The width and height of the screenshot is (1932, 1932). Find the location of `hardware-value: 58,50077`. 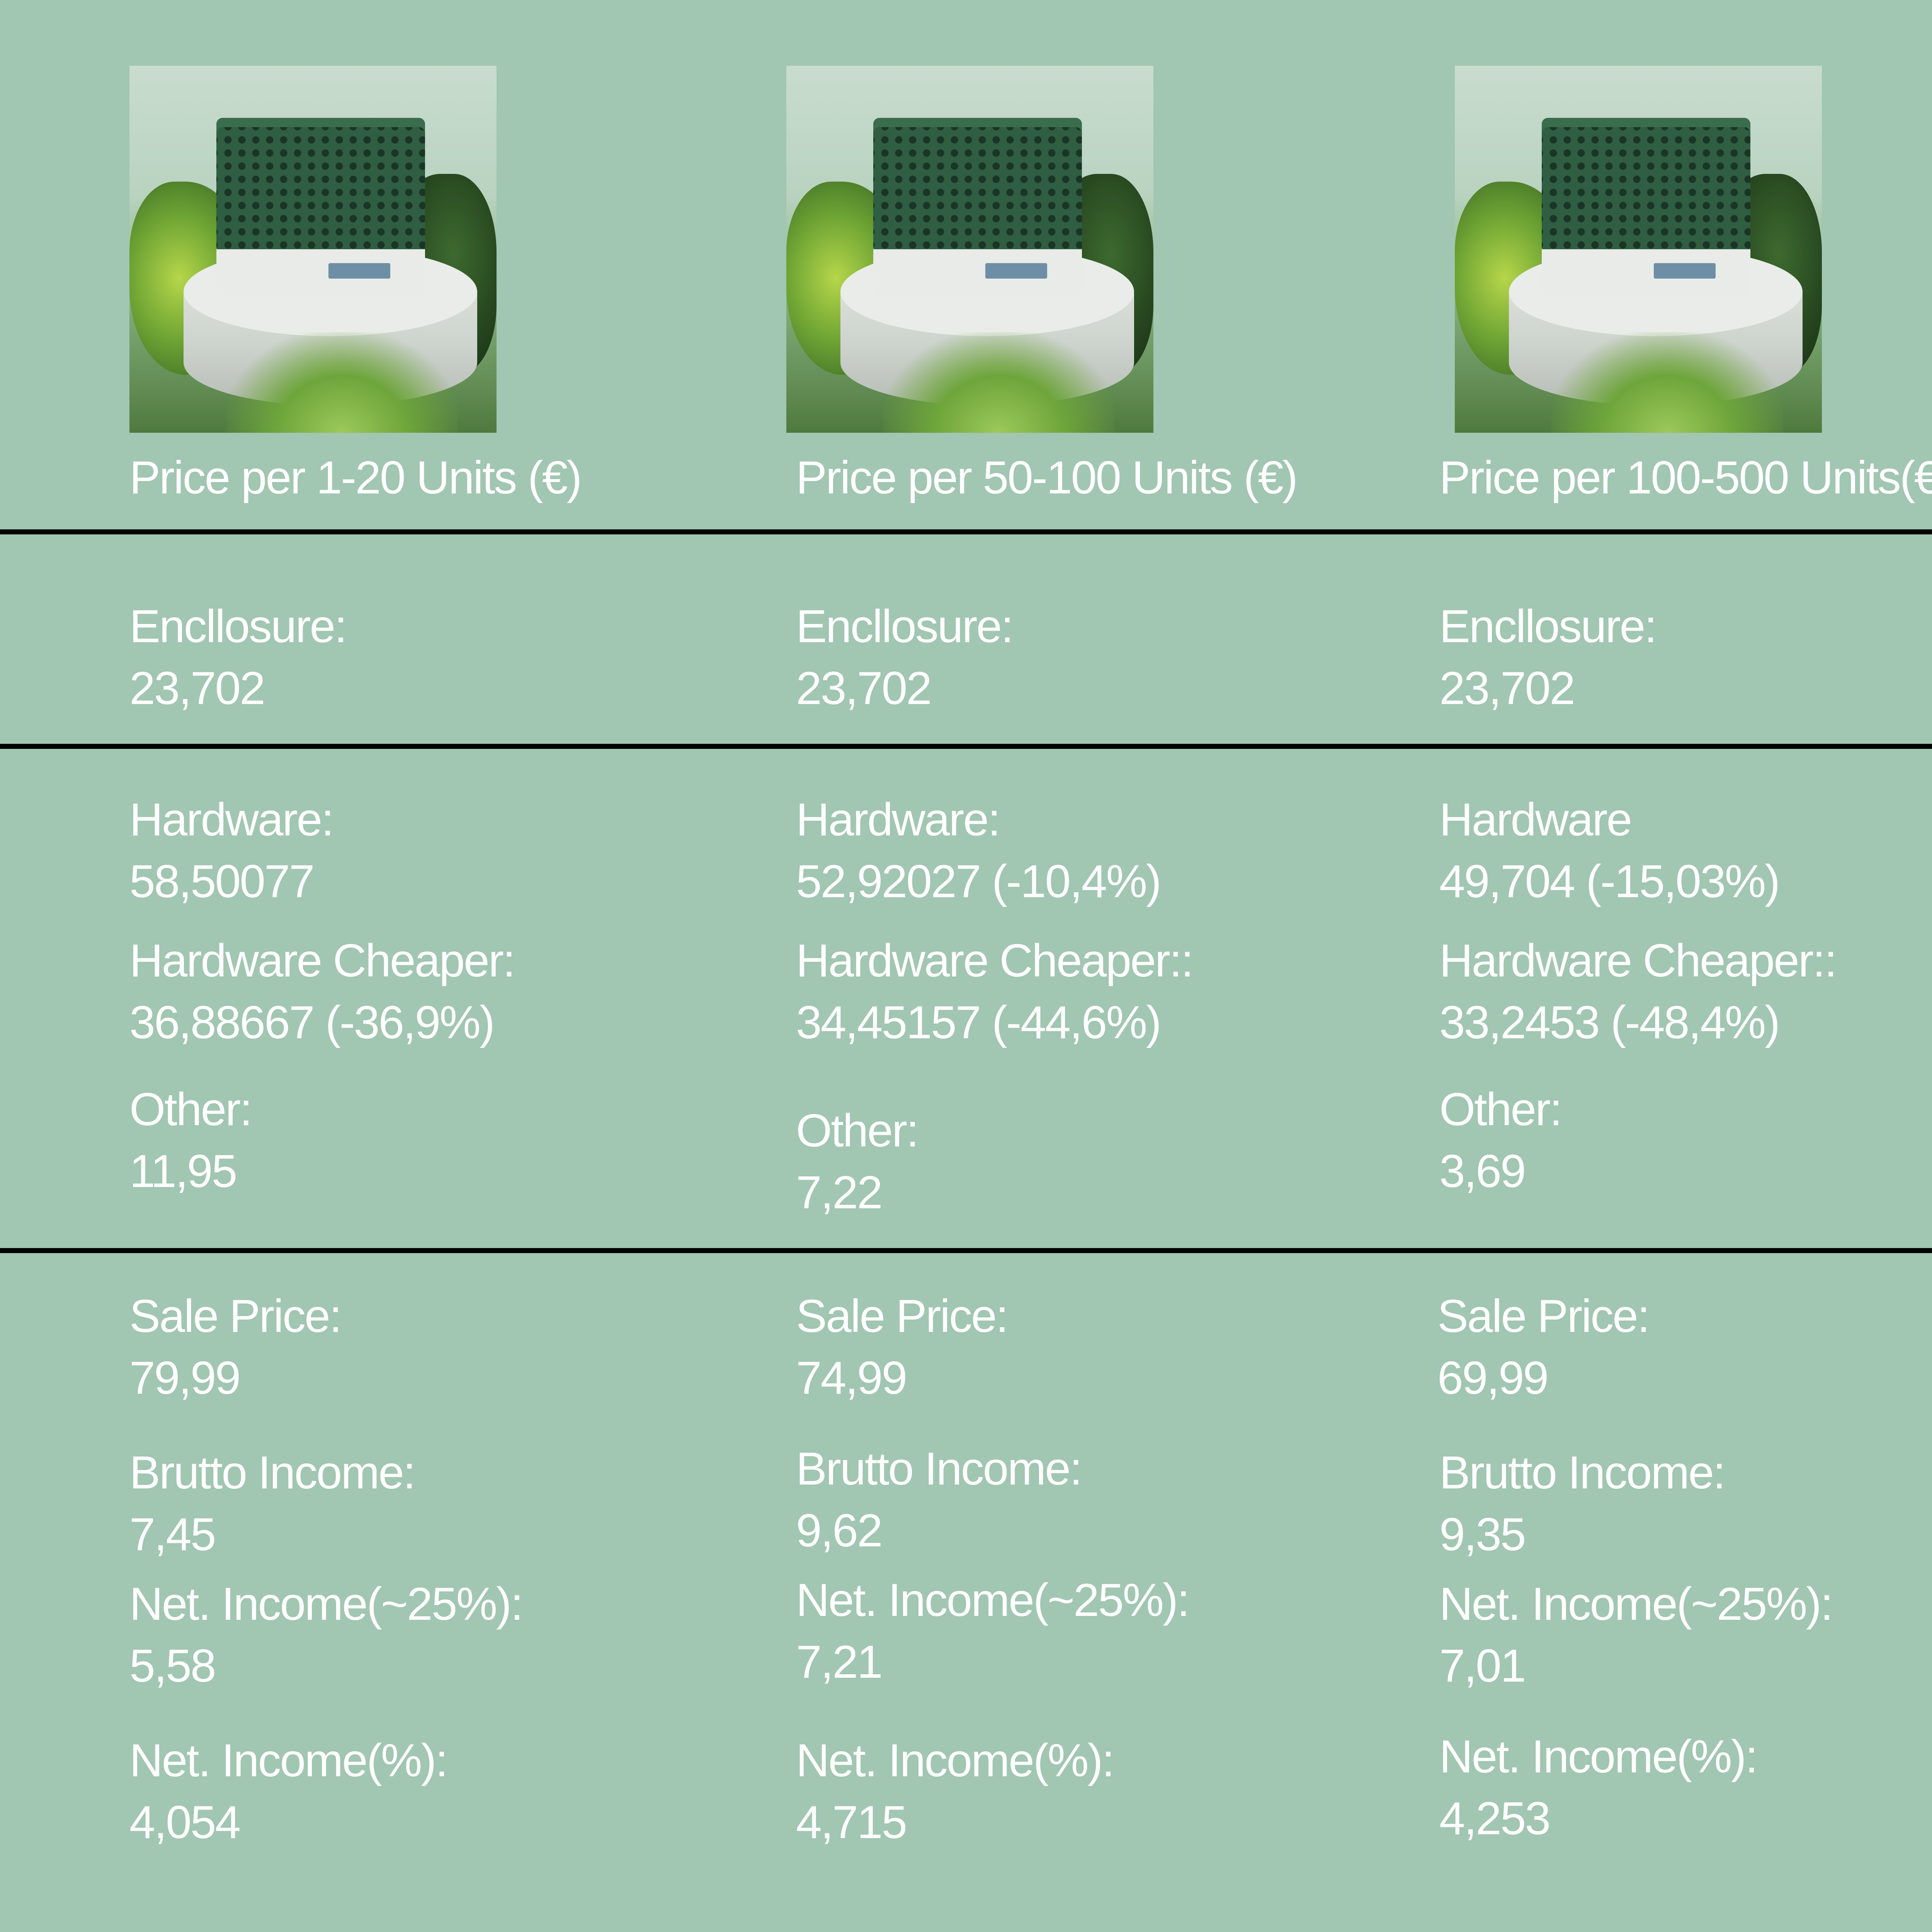

hardware-value: 58,50077 is located at coordinates (222, 881).